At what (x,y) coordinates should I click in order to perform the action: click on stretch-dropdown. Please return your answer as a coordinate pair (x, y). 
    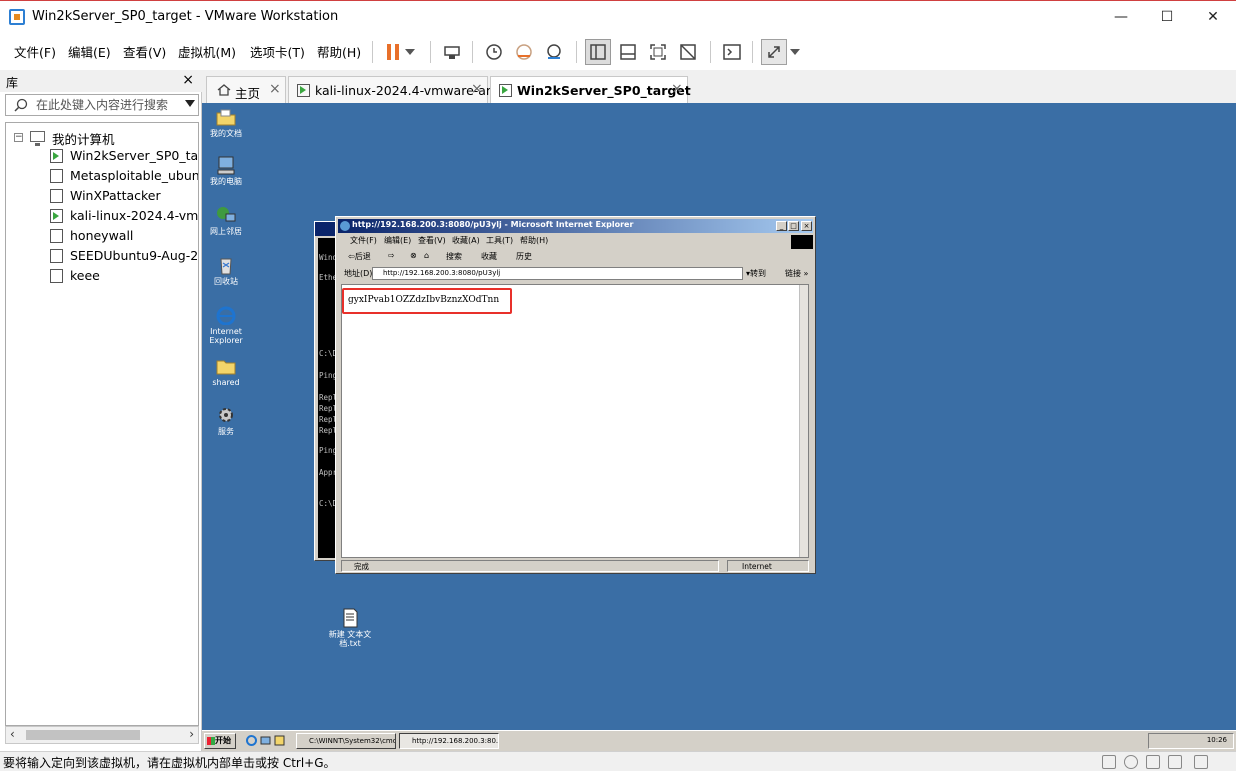
    Looking at the image, I should click on (795, 52).